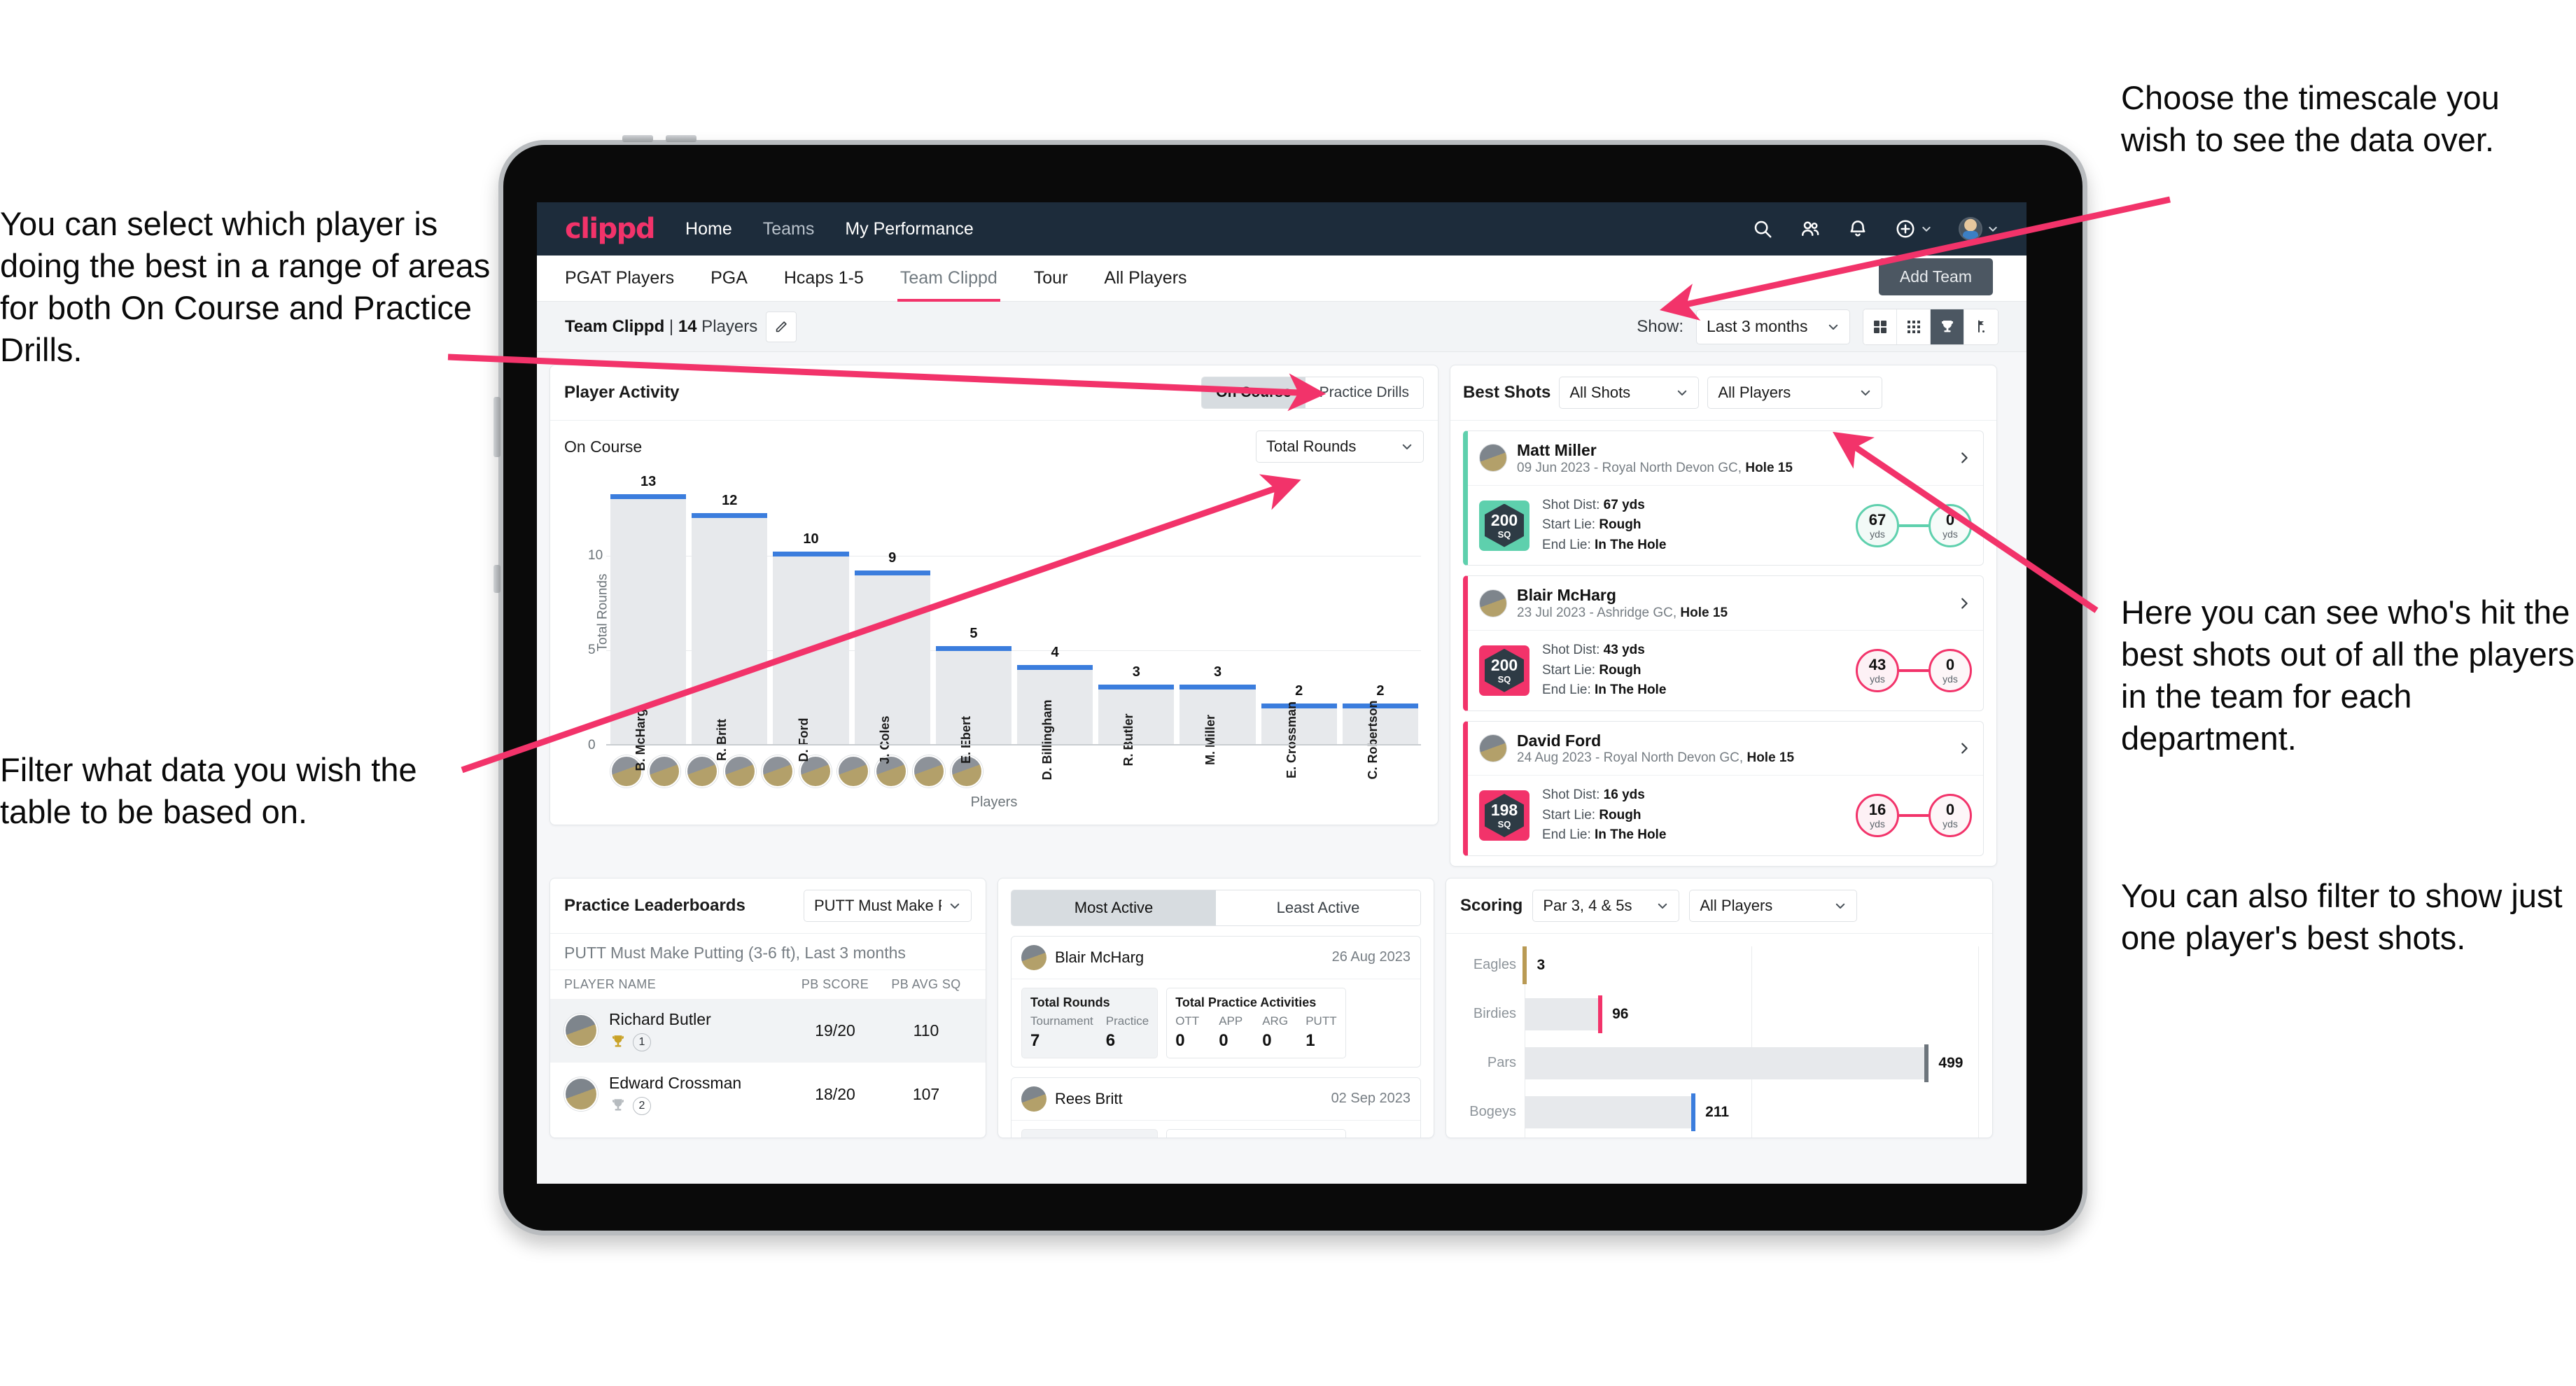 The width and height of the screenshot is (2576, 1386). Describe the element at coordinates (1660, 326) in the screenshot. I see `show-label: Show:` at that location.